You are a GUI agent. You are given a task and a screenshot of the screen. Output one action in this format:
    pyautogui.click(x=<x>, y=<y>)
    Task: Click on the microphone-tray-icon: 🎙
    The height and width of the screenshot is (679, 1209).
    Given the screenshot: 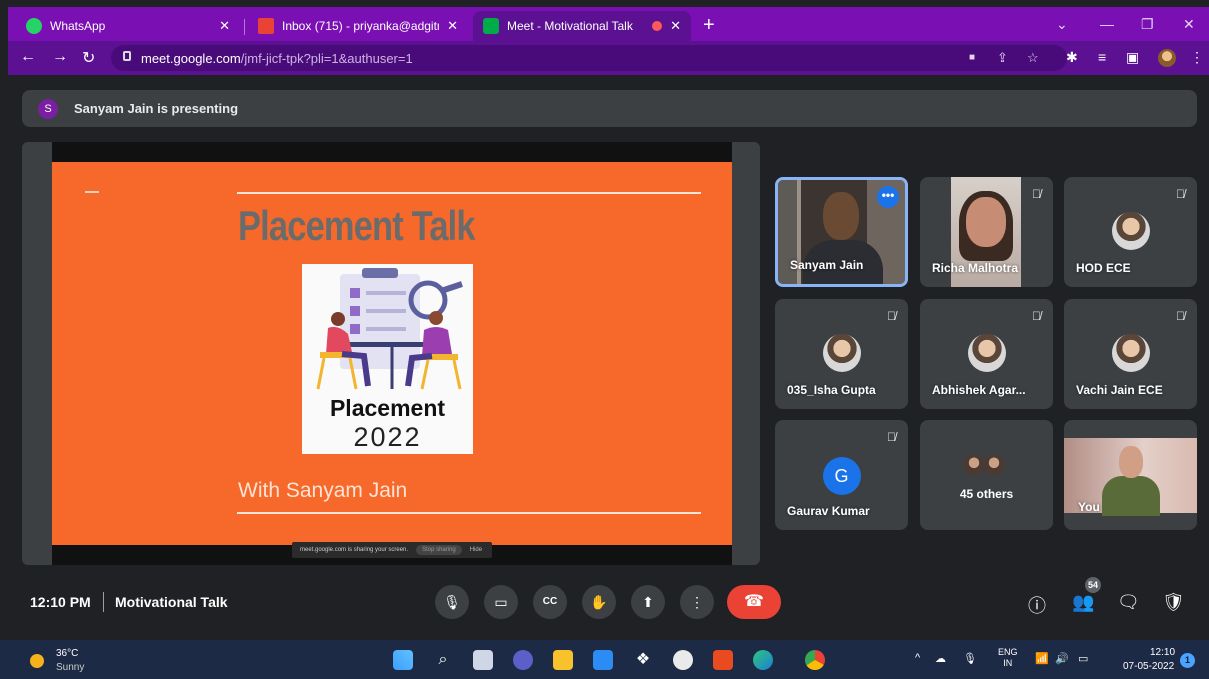 What is the action you would take?
    pyautogui.click(x=970, y=658)
    